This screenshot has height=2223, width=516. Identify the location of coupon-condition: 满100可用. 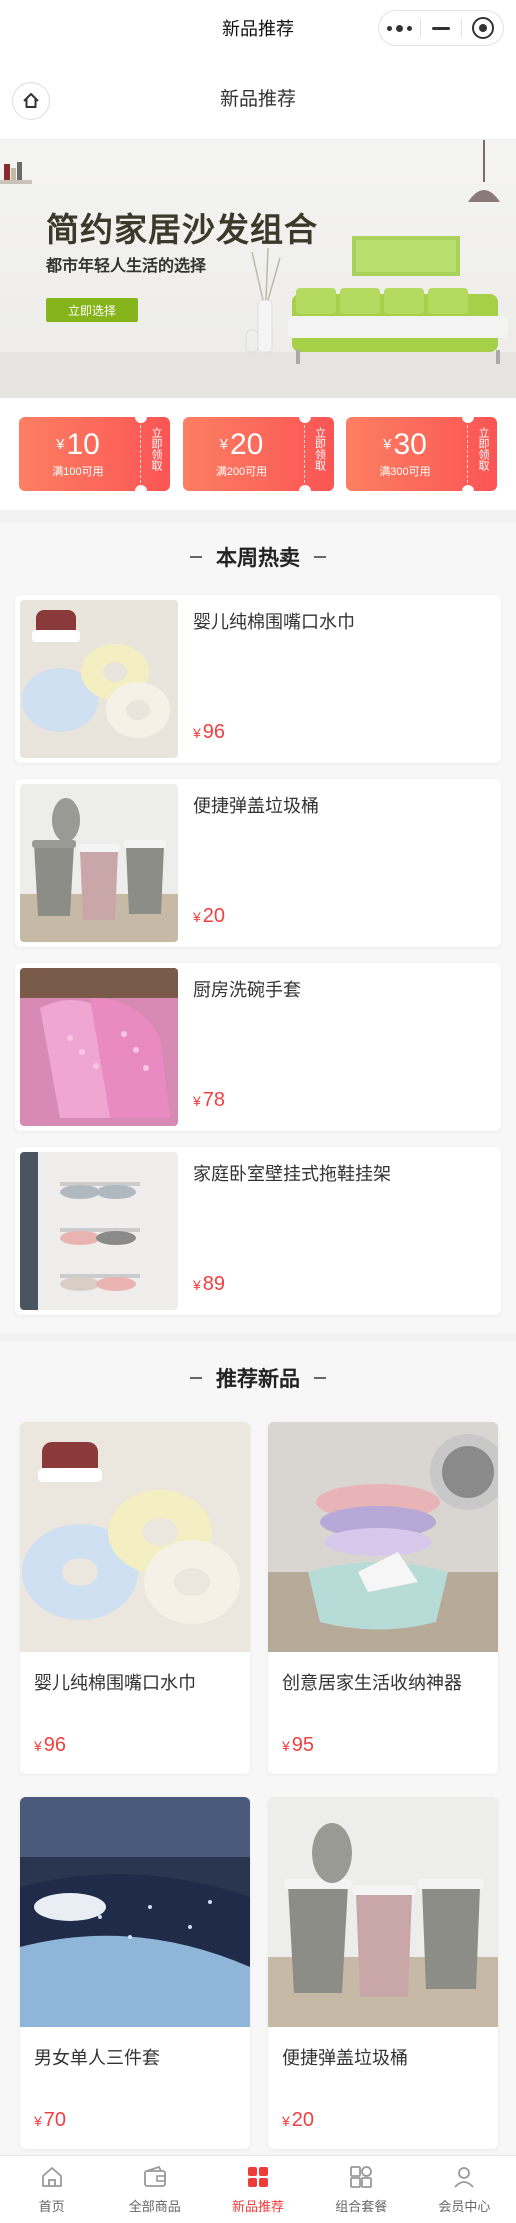
(78, 472).